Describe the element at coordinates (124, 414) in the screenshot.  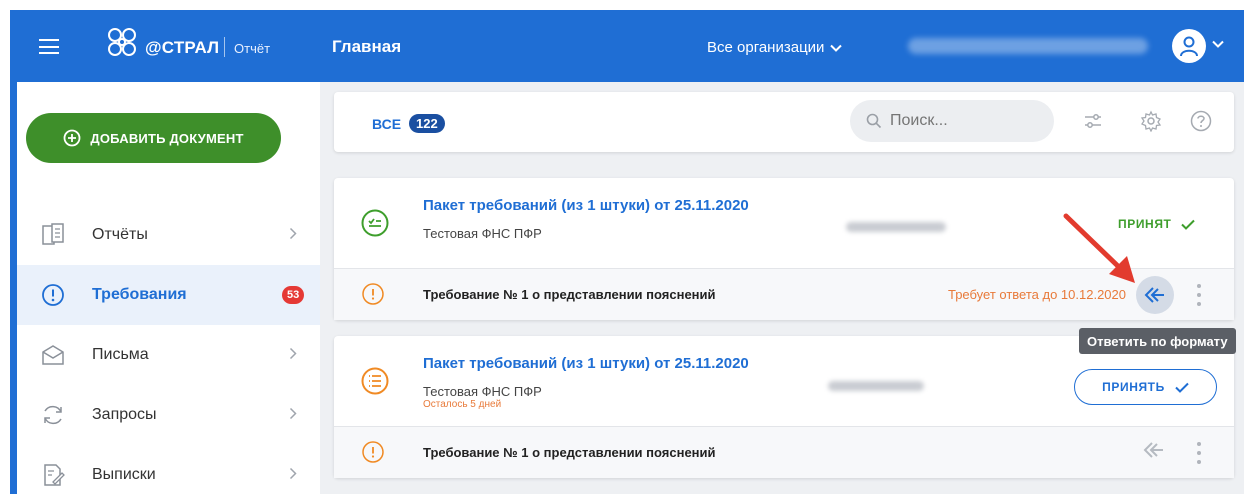
I see `sidebar-item-label: Запросы` at that location.